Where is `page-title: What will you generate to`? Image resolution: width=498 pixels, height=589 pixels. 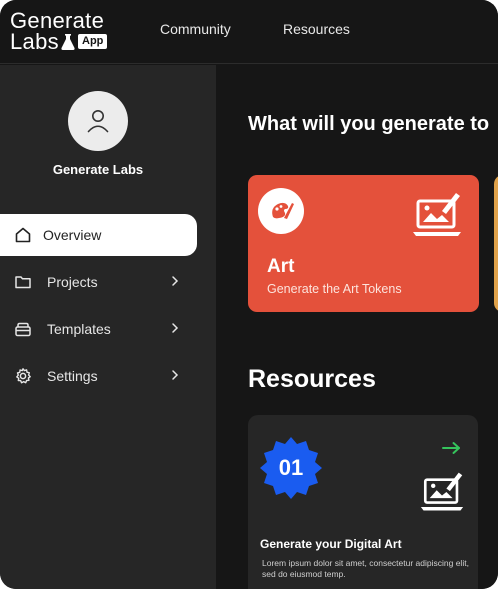
page-title: What will you generate to is located at coordinates (369, 124).